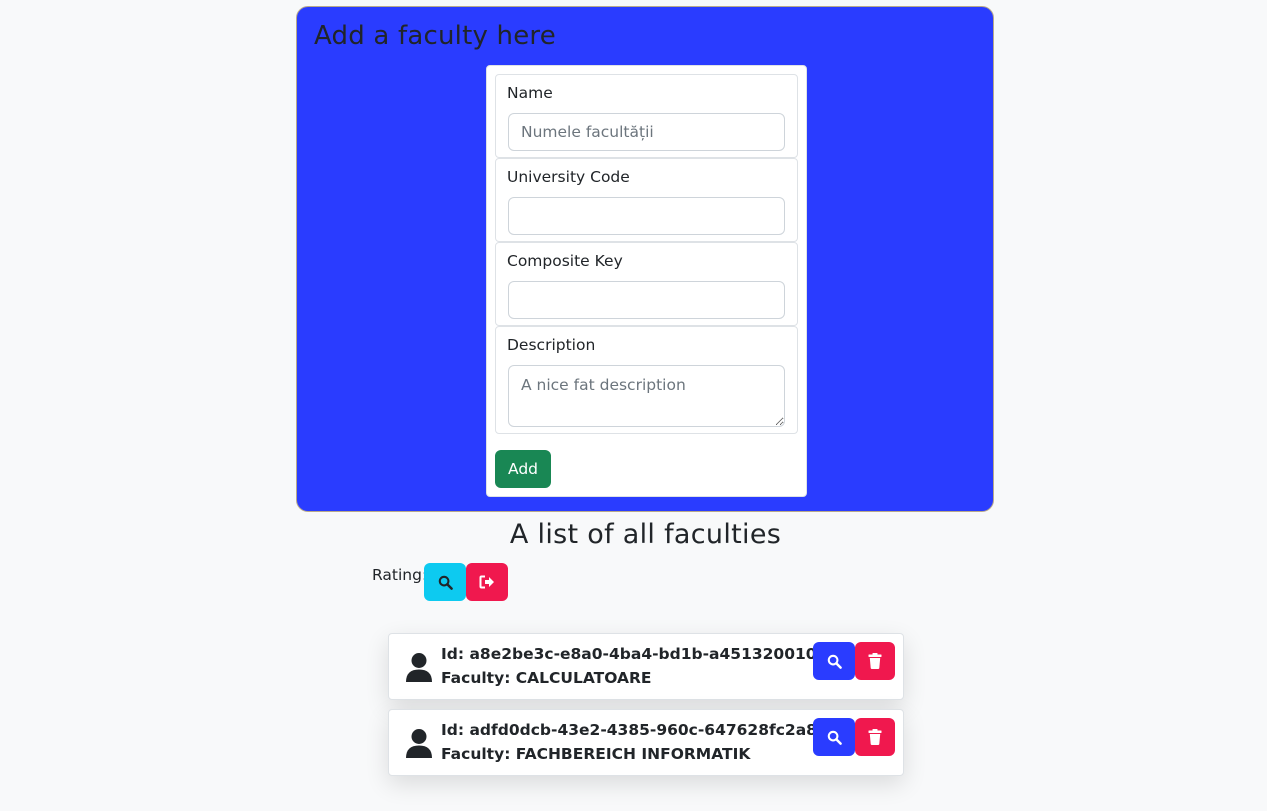 The image size is (1267, 811). Describe the element at coordinates (435, 36) in the screenshot. I see `panel-title: Add a faculty here` at that location.